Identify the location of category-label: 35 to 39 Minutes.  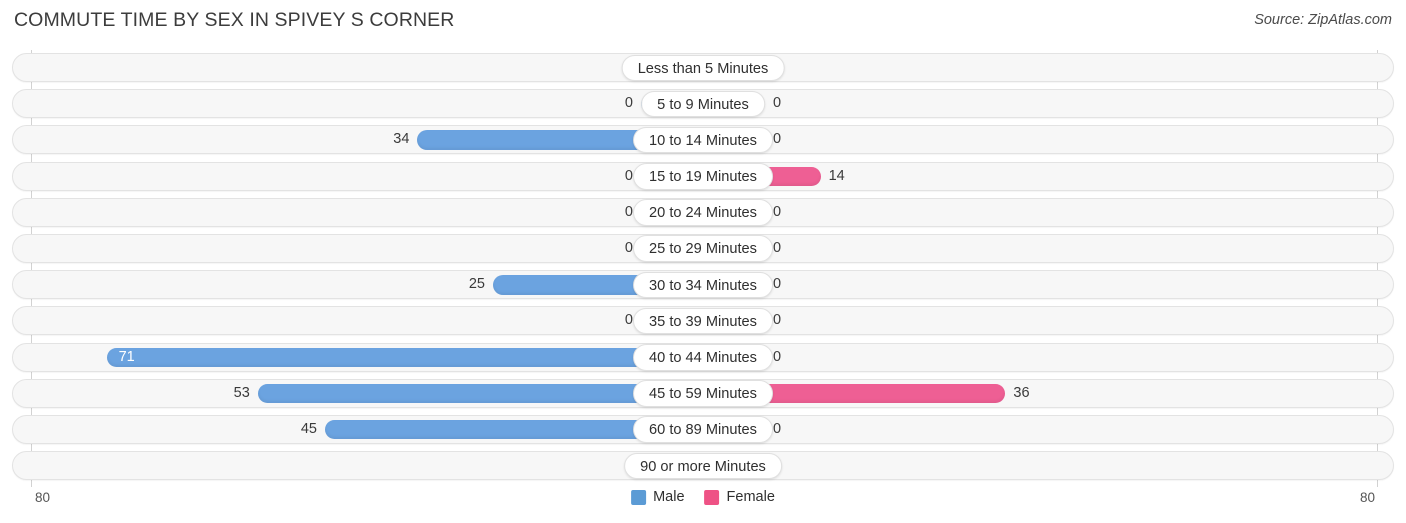
(703, 321).